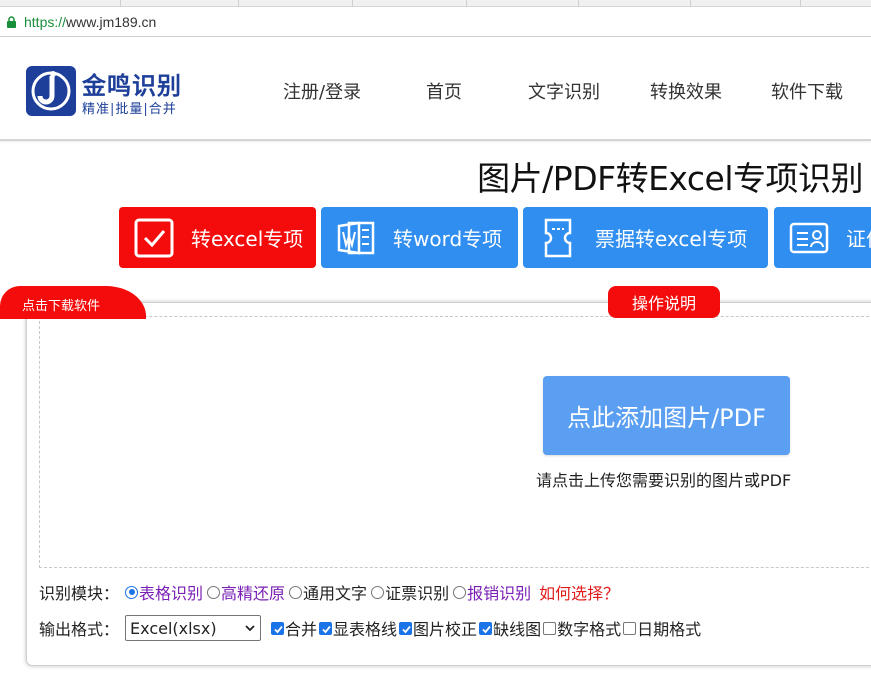 The image size is (871, 693). Describe the element at coordinates (589, 629) in the screenshot. I see `checkbox-label: 数字格式` at that location.